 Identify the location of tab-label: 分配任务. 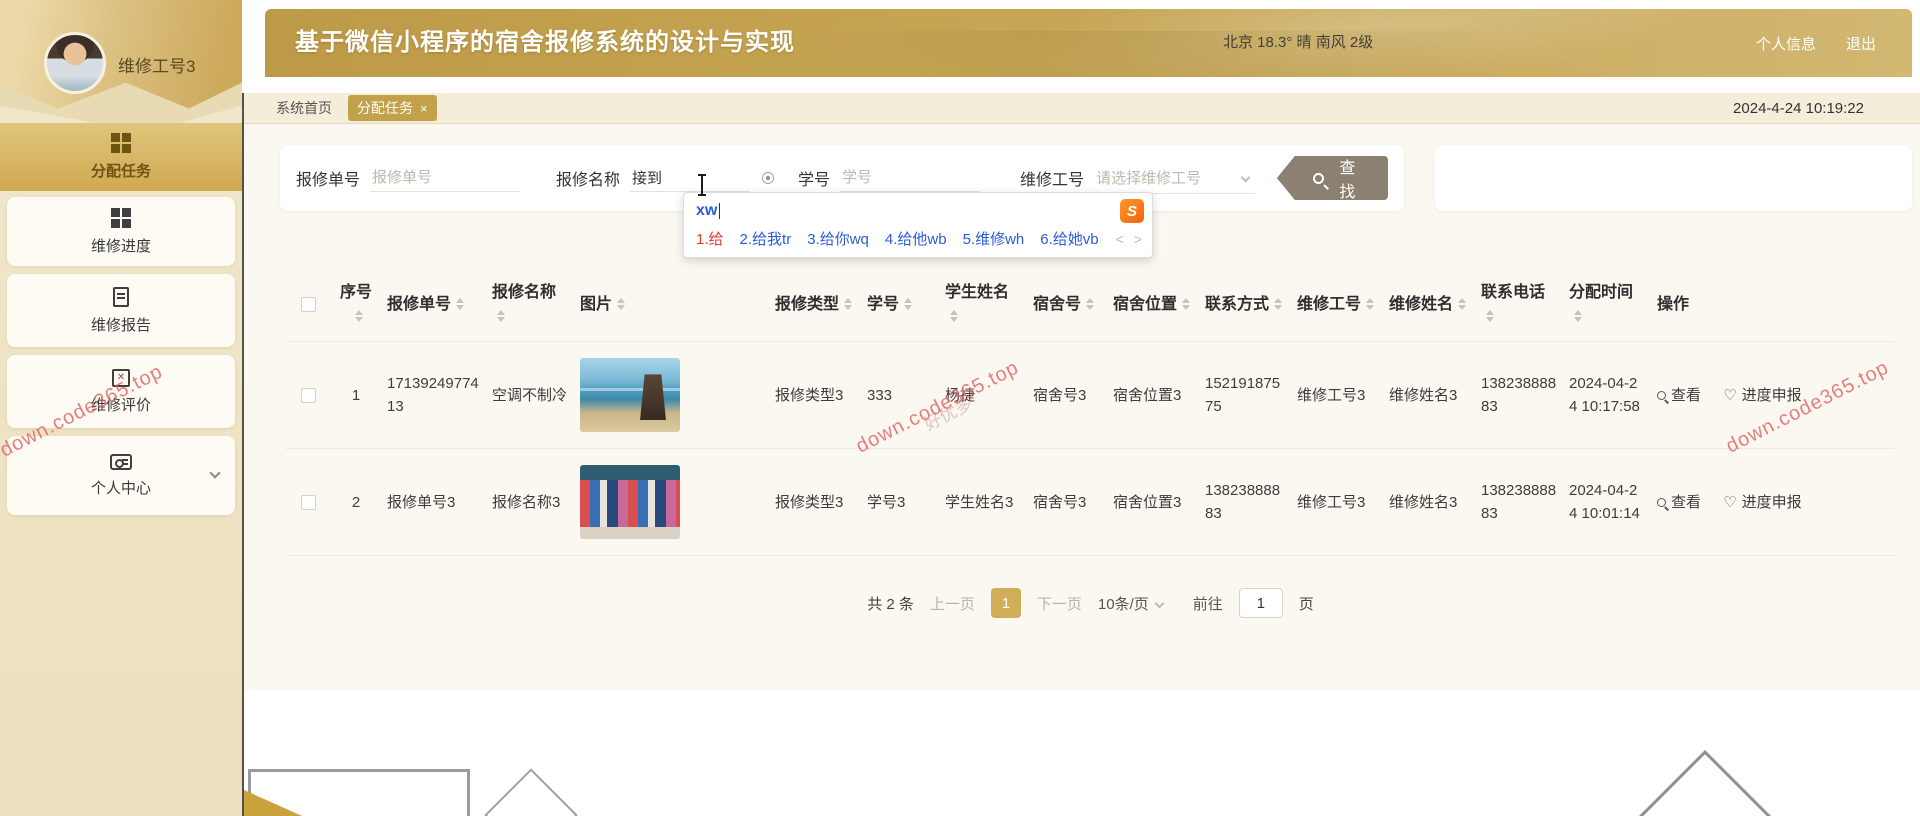
(385, 108).